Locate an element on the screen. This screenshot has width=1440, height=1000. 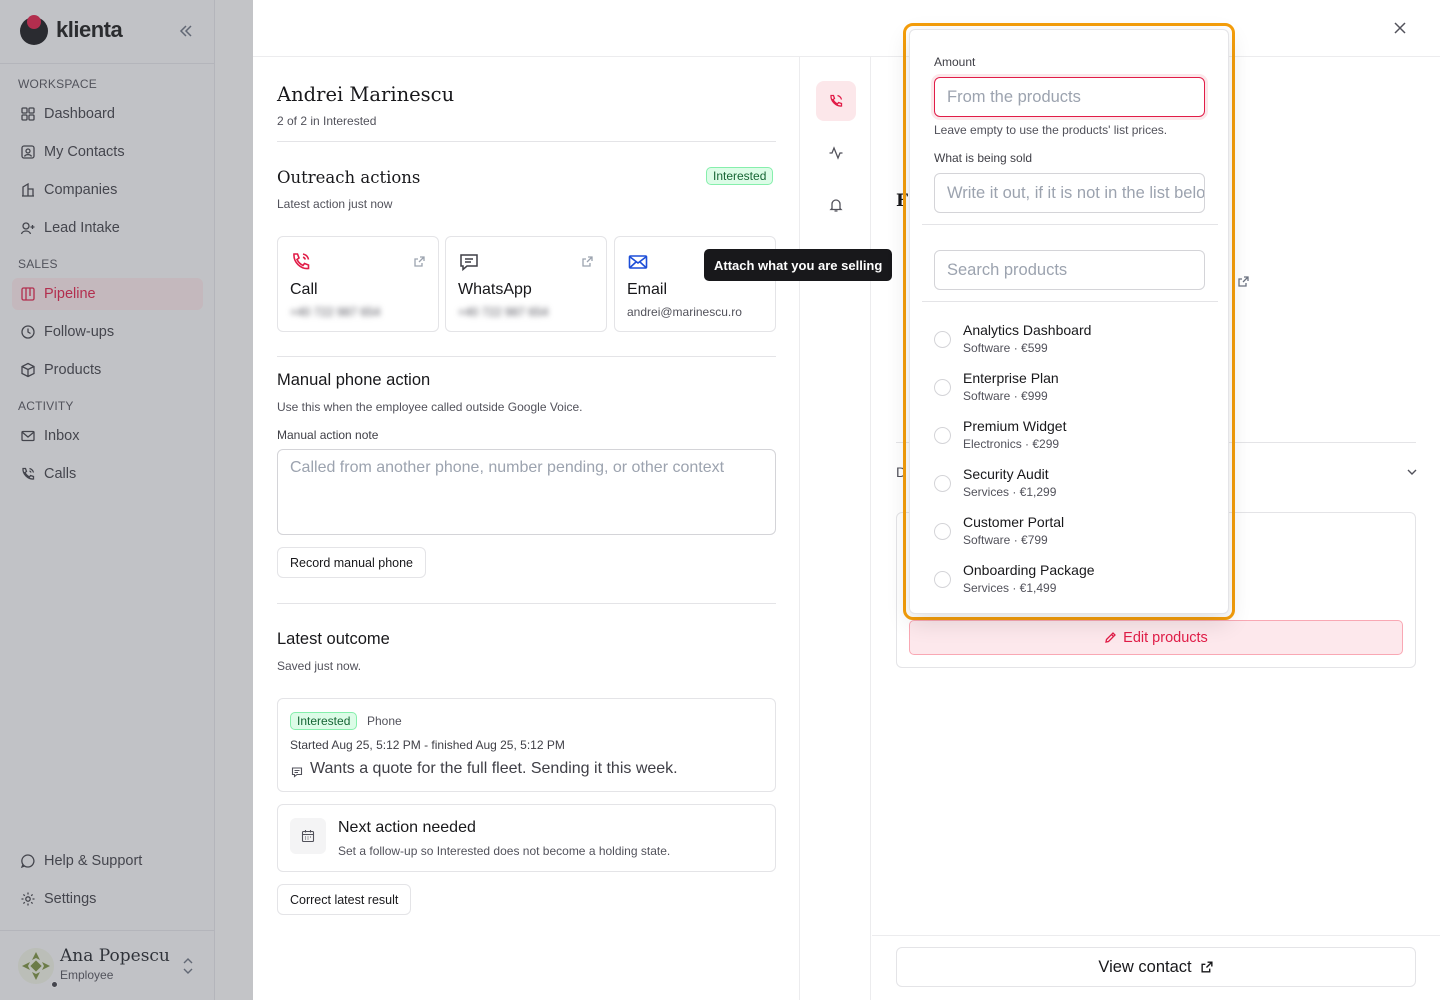
product-option: Onboarding Package Services · €1,499 is located at coordinates (1074, 580).